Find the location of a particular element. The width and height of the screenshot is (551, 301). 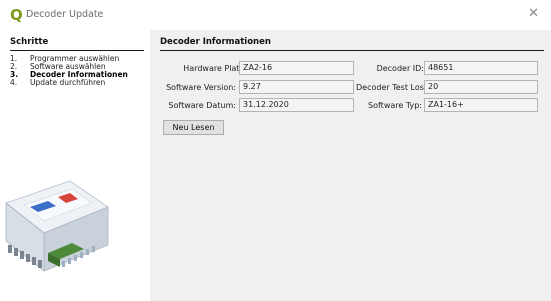

step-label: Update durchführen is located at coordinates (68, 82).